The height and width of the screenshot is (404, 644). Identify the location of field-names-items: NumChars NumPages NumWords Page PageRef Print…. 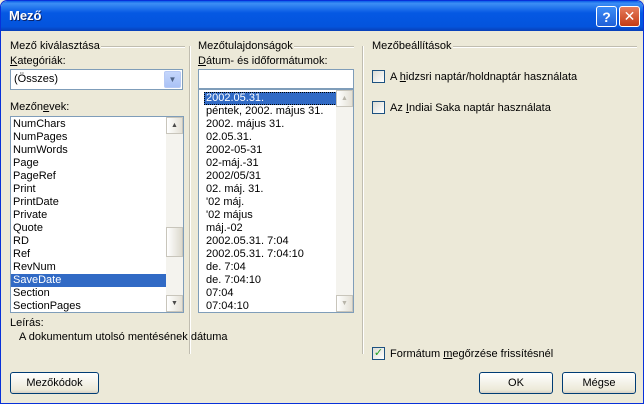
(89, 215).